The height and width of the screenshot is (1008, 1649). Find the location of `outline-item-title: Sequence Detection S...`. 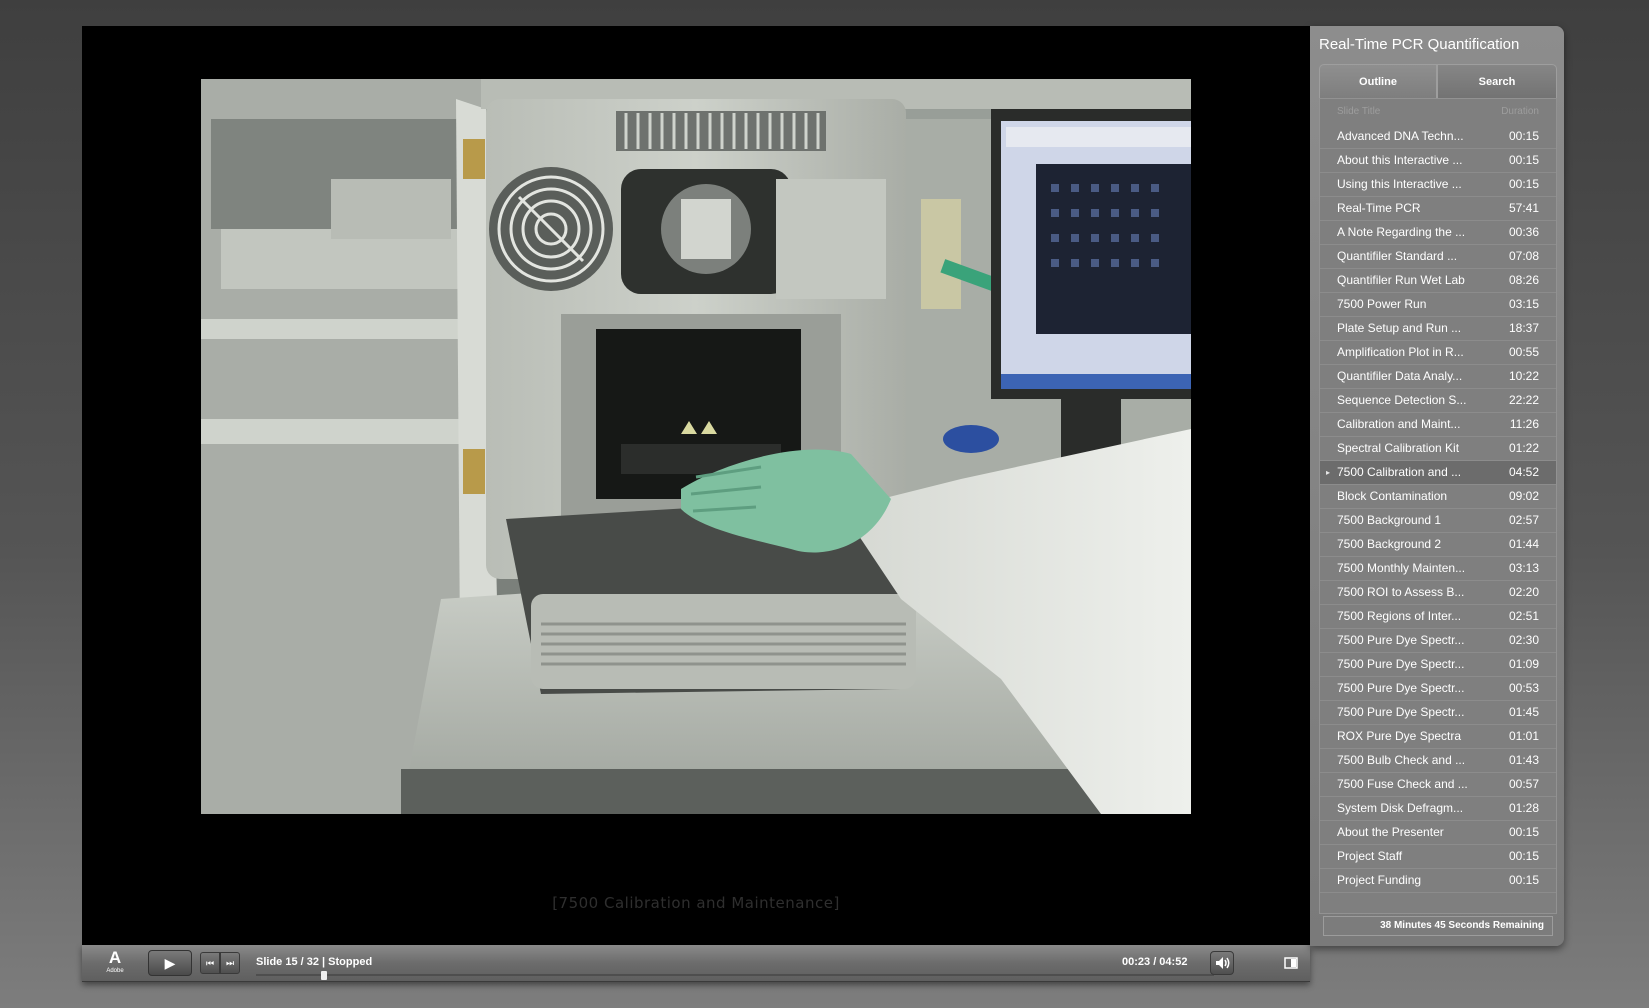

outline-item-title: Sequence Detection S... is located at coordinates (1402, 400).